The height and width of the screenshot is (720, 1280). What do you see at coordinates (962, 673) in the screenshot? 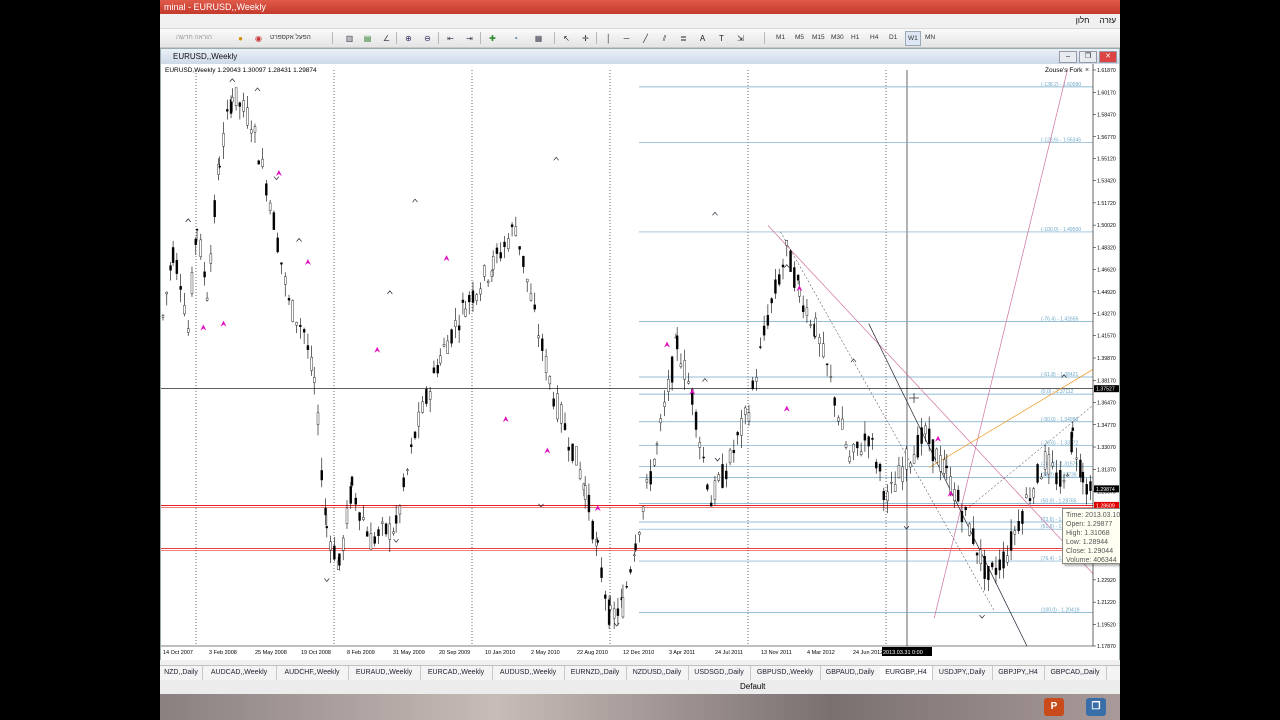
I see `chart-tab: USDJPY,,Daily` at bounding box center [962, 673].